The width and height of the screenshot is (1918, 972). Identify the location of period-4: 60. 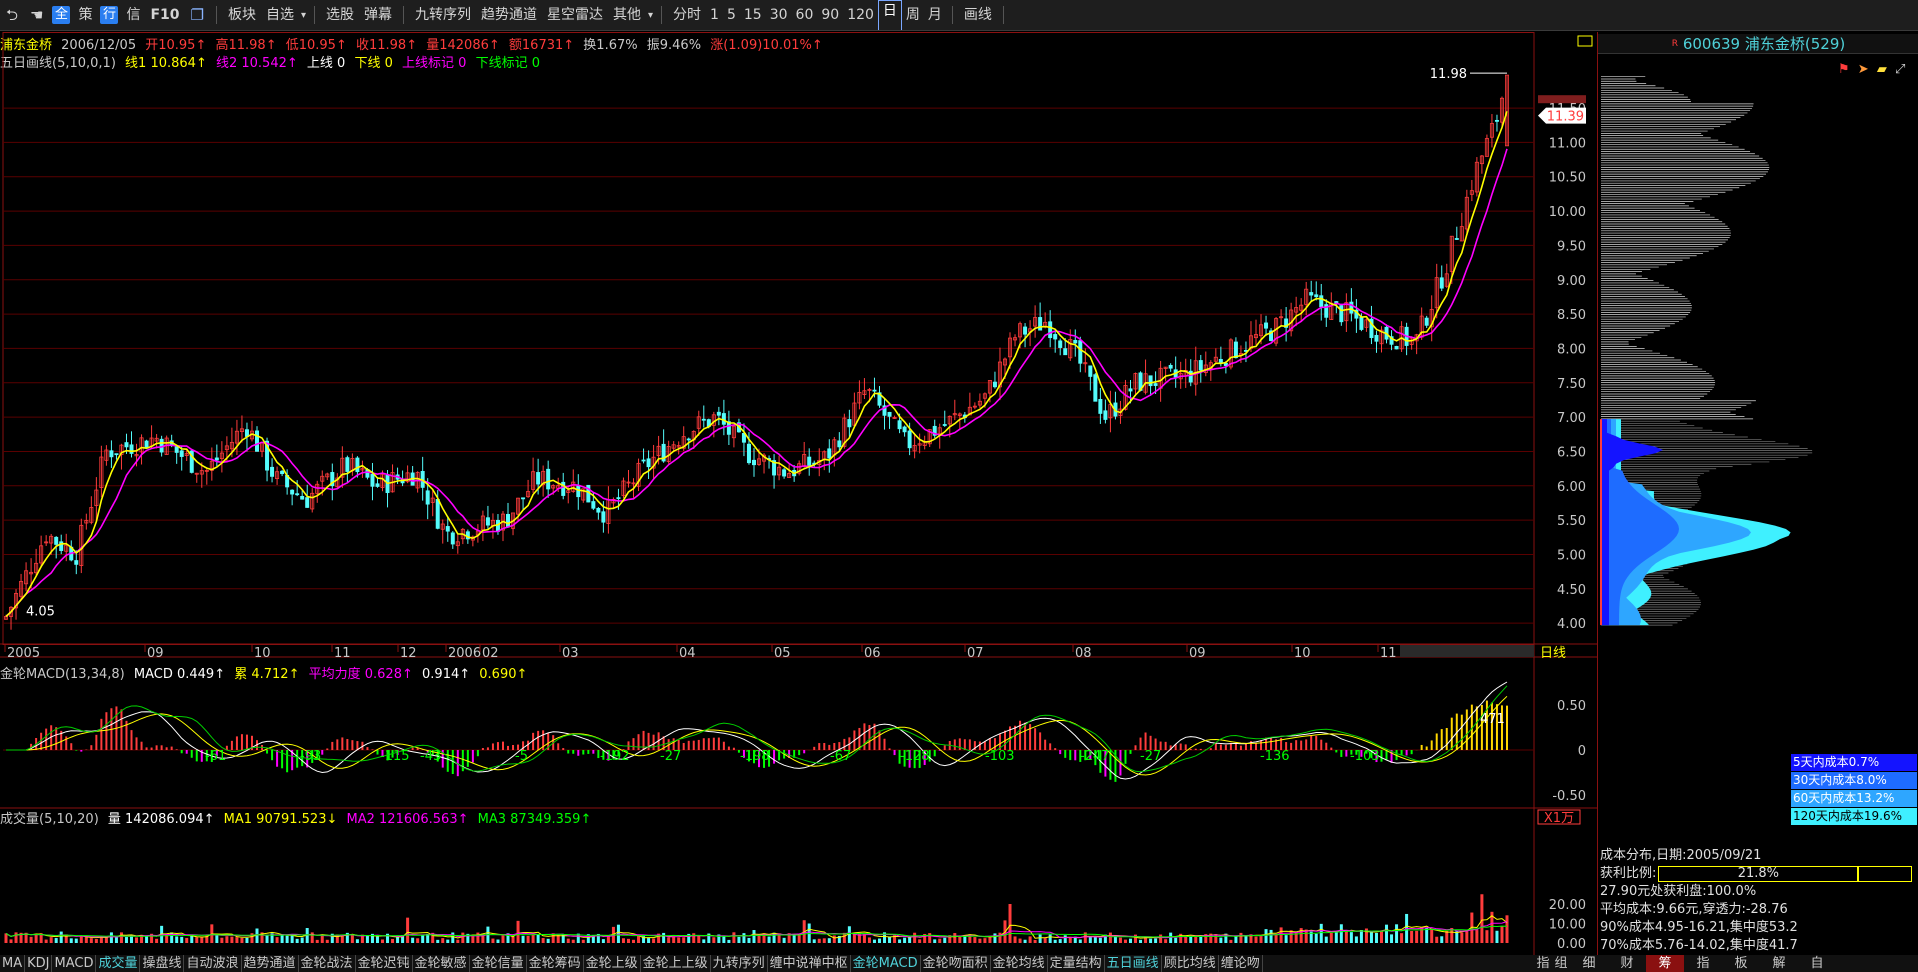
(805, 15).